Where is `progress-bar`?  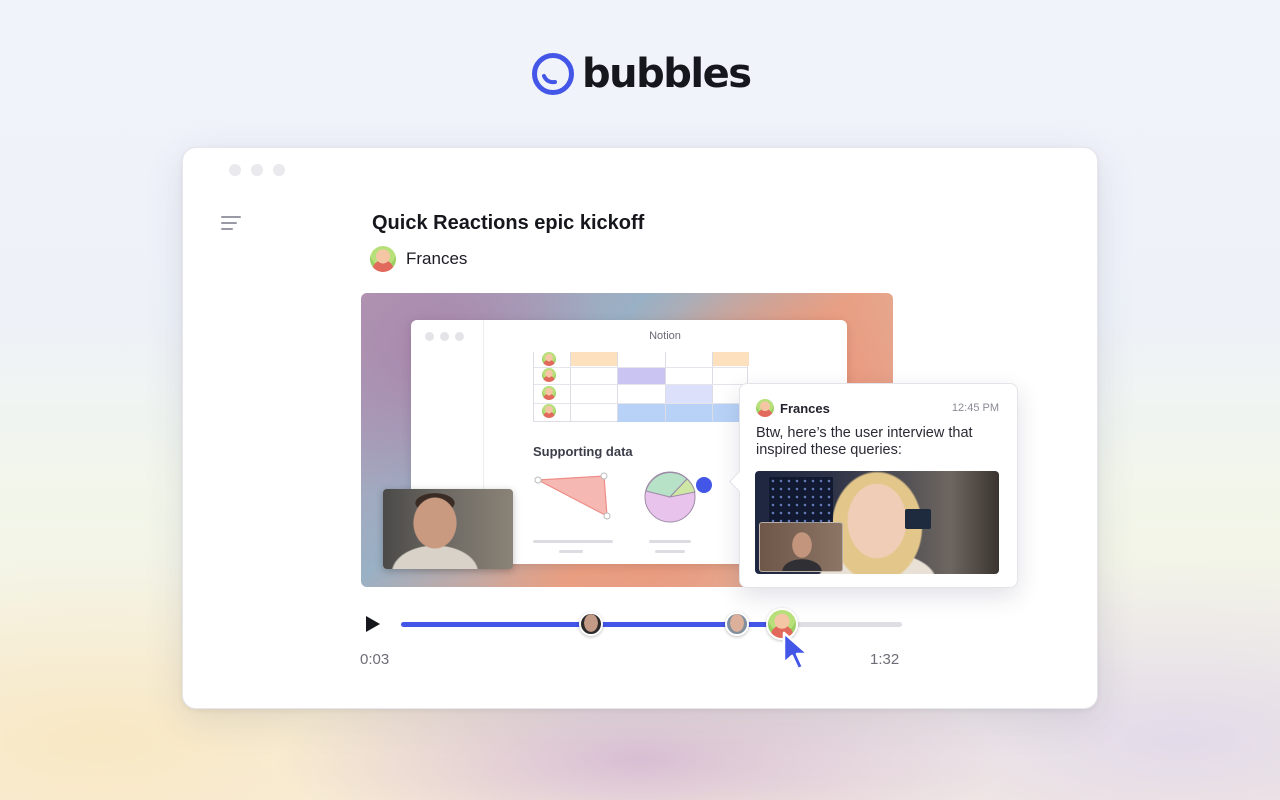
progress-bar is located at coordinates (651, 624).